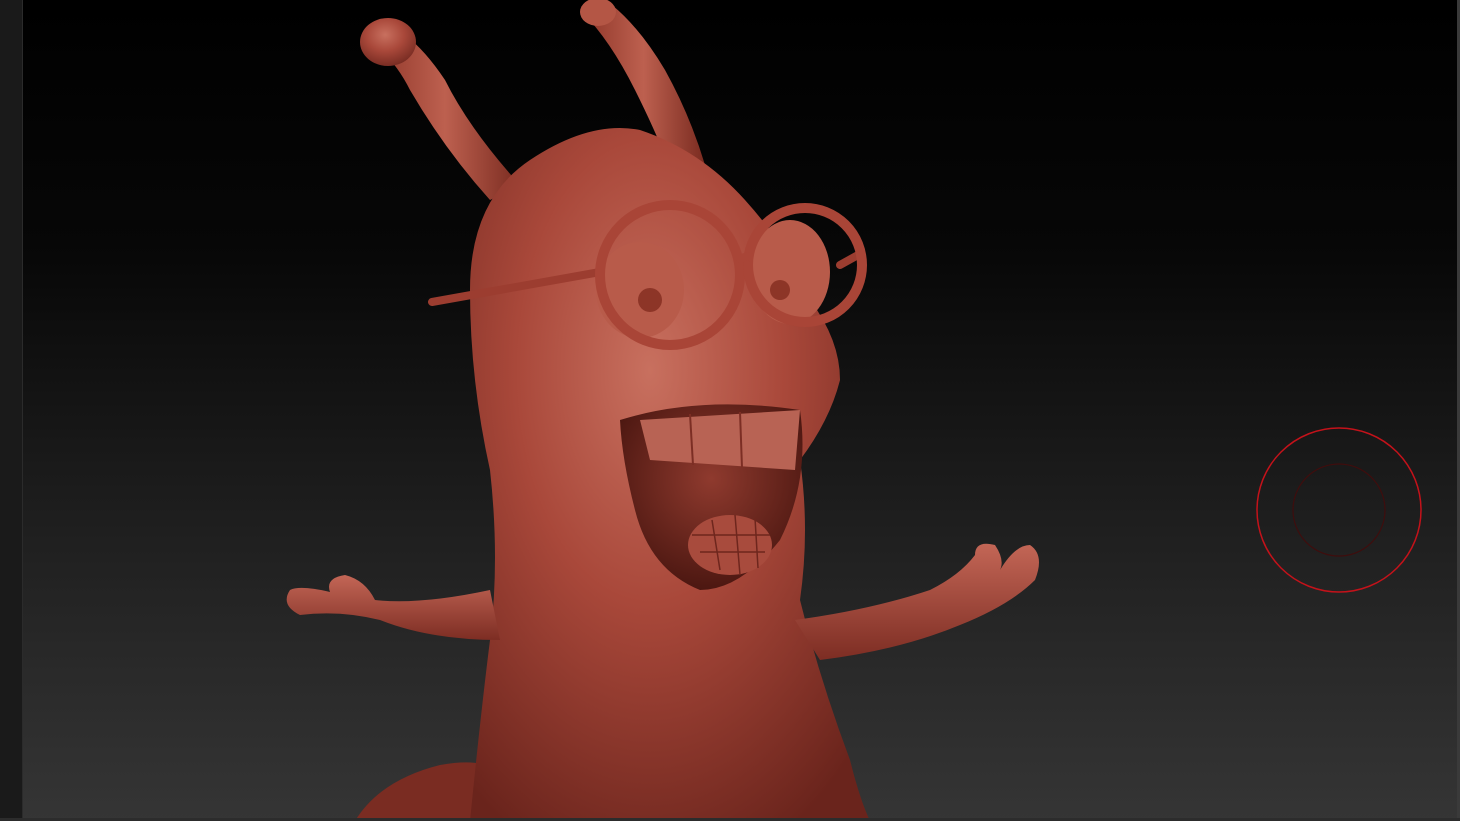 The image size is (1460, 821). I want to click on brush-outer-ring, so click(1339, 510).